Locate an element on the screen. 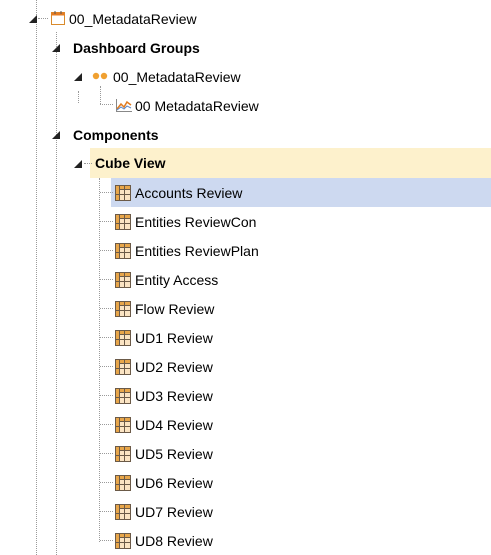 Image resolution: width=491 pixels, height=555 pixels. tree-node-label: Cube View is located at coordinates (130, 163).